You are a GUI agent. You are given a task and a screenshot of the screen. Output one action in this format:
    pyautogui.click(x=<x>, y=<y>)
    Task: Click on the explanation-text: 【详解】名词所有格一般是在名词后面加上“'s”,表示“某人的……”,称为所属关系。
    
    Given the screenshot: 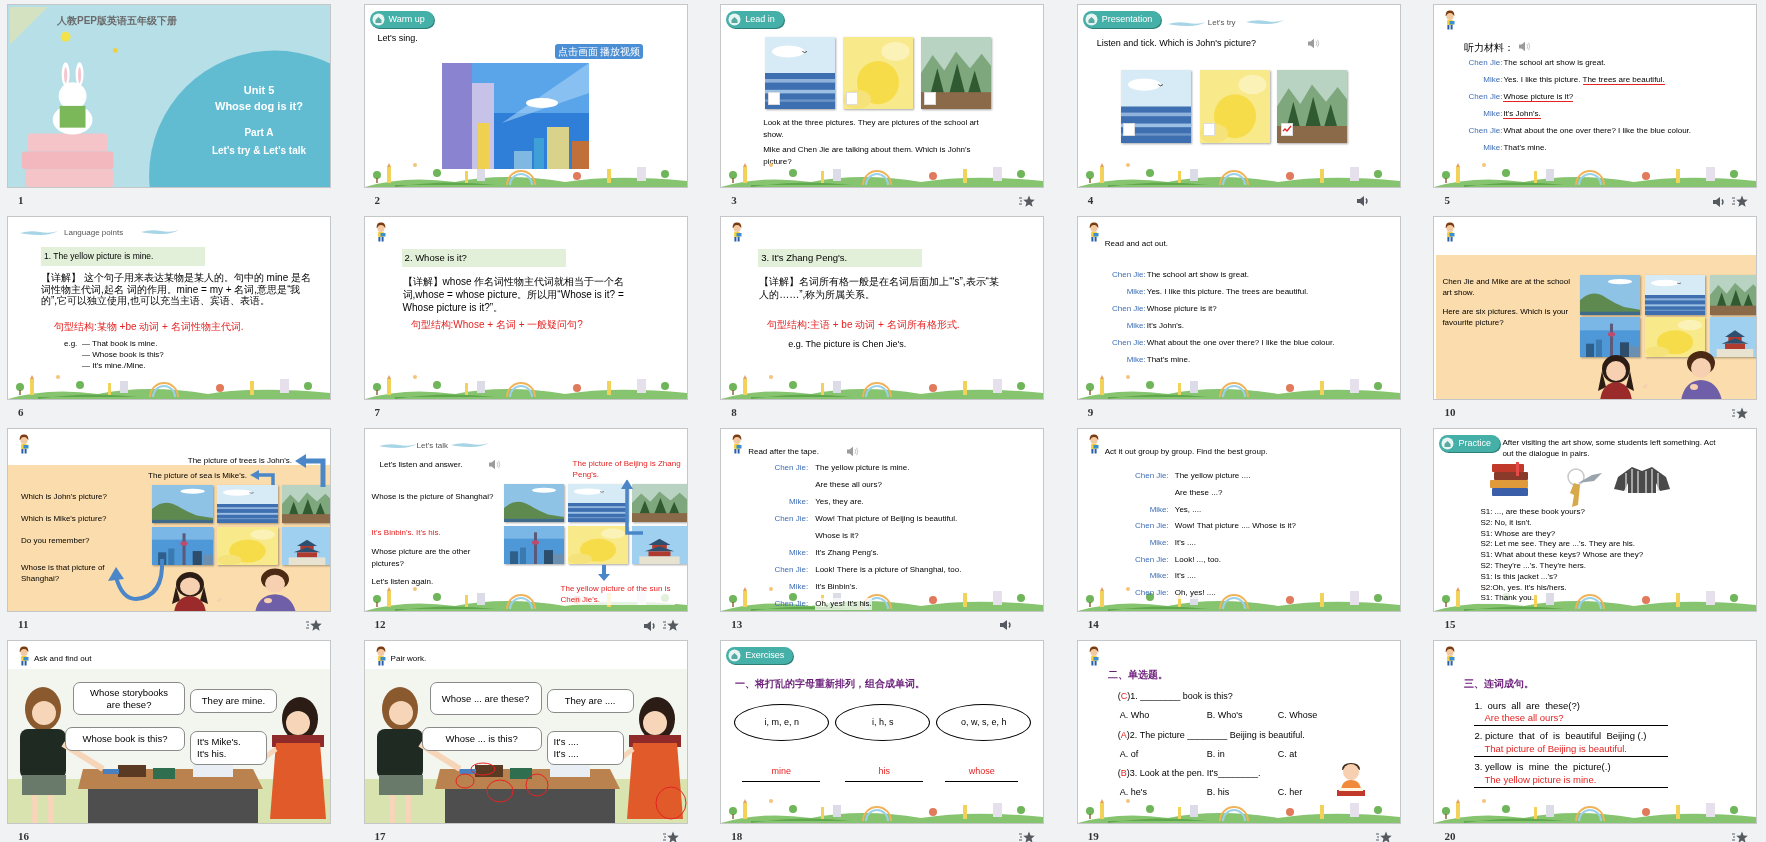 What is the action you would take?
    pyautogui.click(x=879, y=288)
    